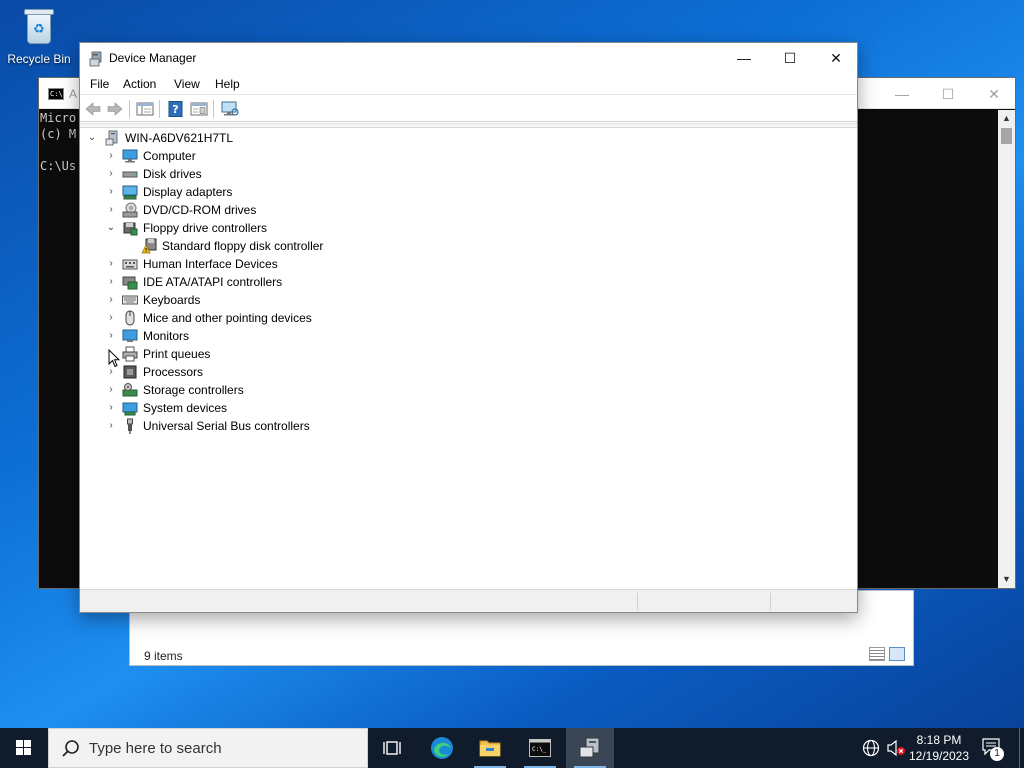 This screenshot has width=1024, height=768. I want to click on floppy-controller-icon, so click(130, 229).